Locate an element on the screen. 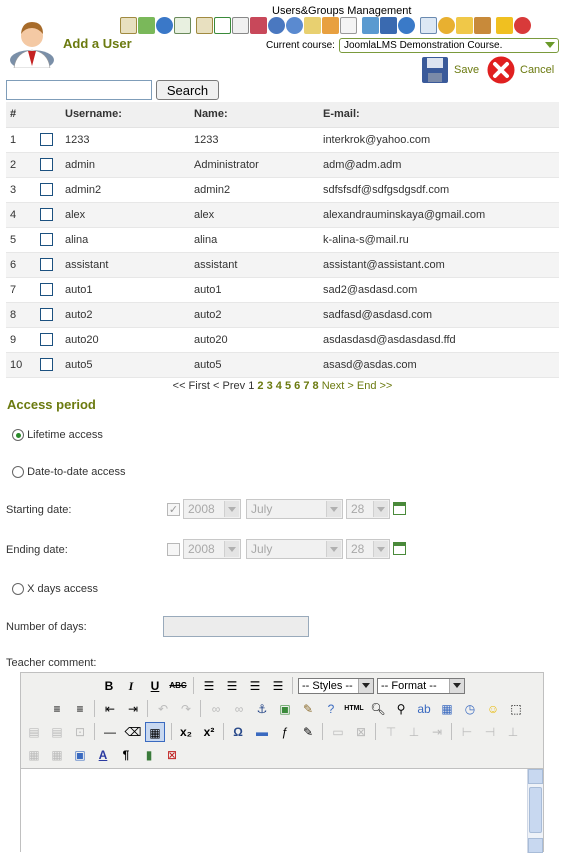  delete-col-icon: ⊥ is located at coordinates (513, 732).